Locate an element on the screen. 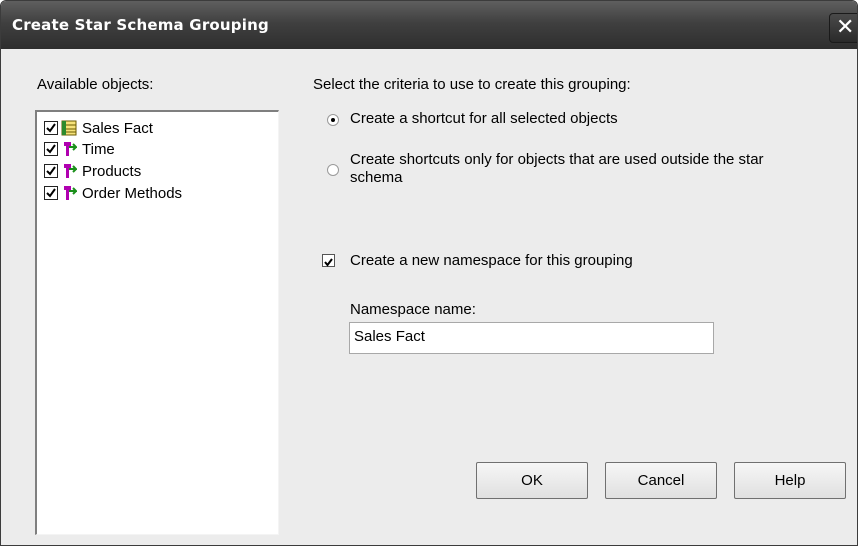 The height and width of the screenshot is (546, 858). list-item-label: Products is located at coordinates (112, 171).